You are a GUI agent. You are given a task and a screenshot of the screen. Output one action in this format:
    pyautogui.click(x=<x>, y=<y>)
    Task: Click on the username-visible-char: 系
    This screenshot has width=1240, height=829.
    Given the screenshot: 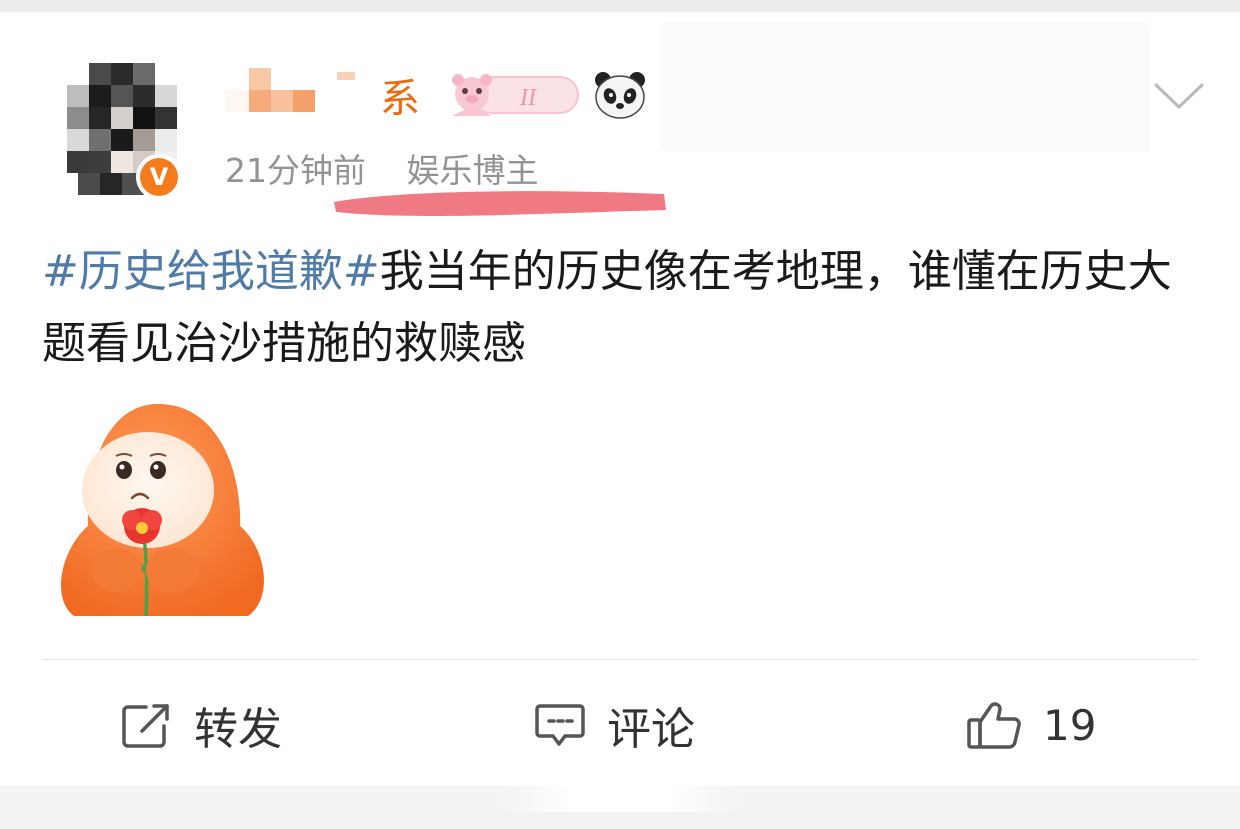 What is the action you would take?
    pyautogui.click(x=400, y=99)
    